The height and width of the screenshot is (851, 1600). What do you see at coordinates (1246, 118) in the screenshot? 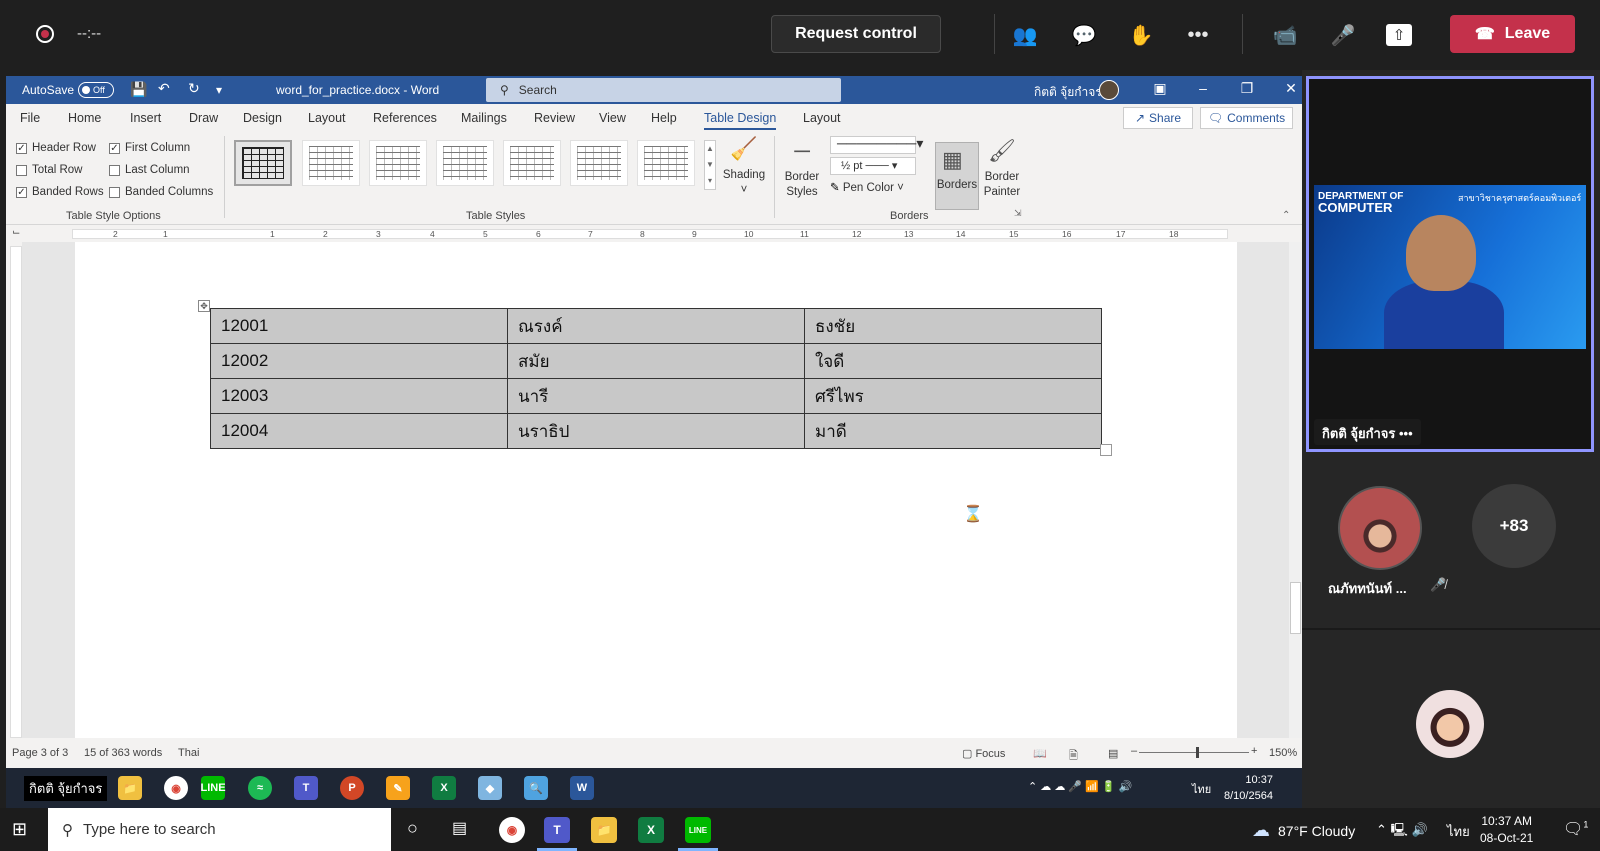
I see `comments-button: 🗨 Comments` at bounding box center [1246, 118].